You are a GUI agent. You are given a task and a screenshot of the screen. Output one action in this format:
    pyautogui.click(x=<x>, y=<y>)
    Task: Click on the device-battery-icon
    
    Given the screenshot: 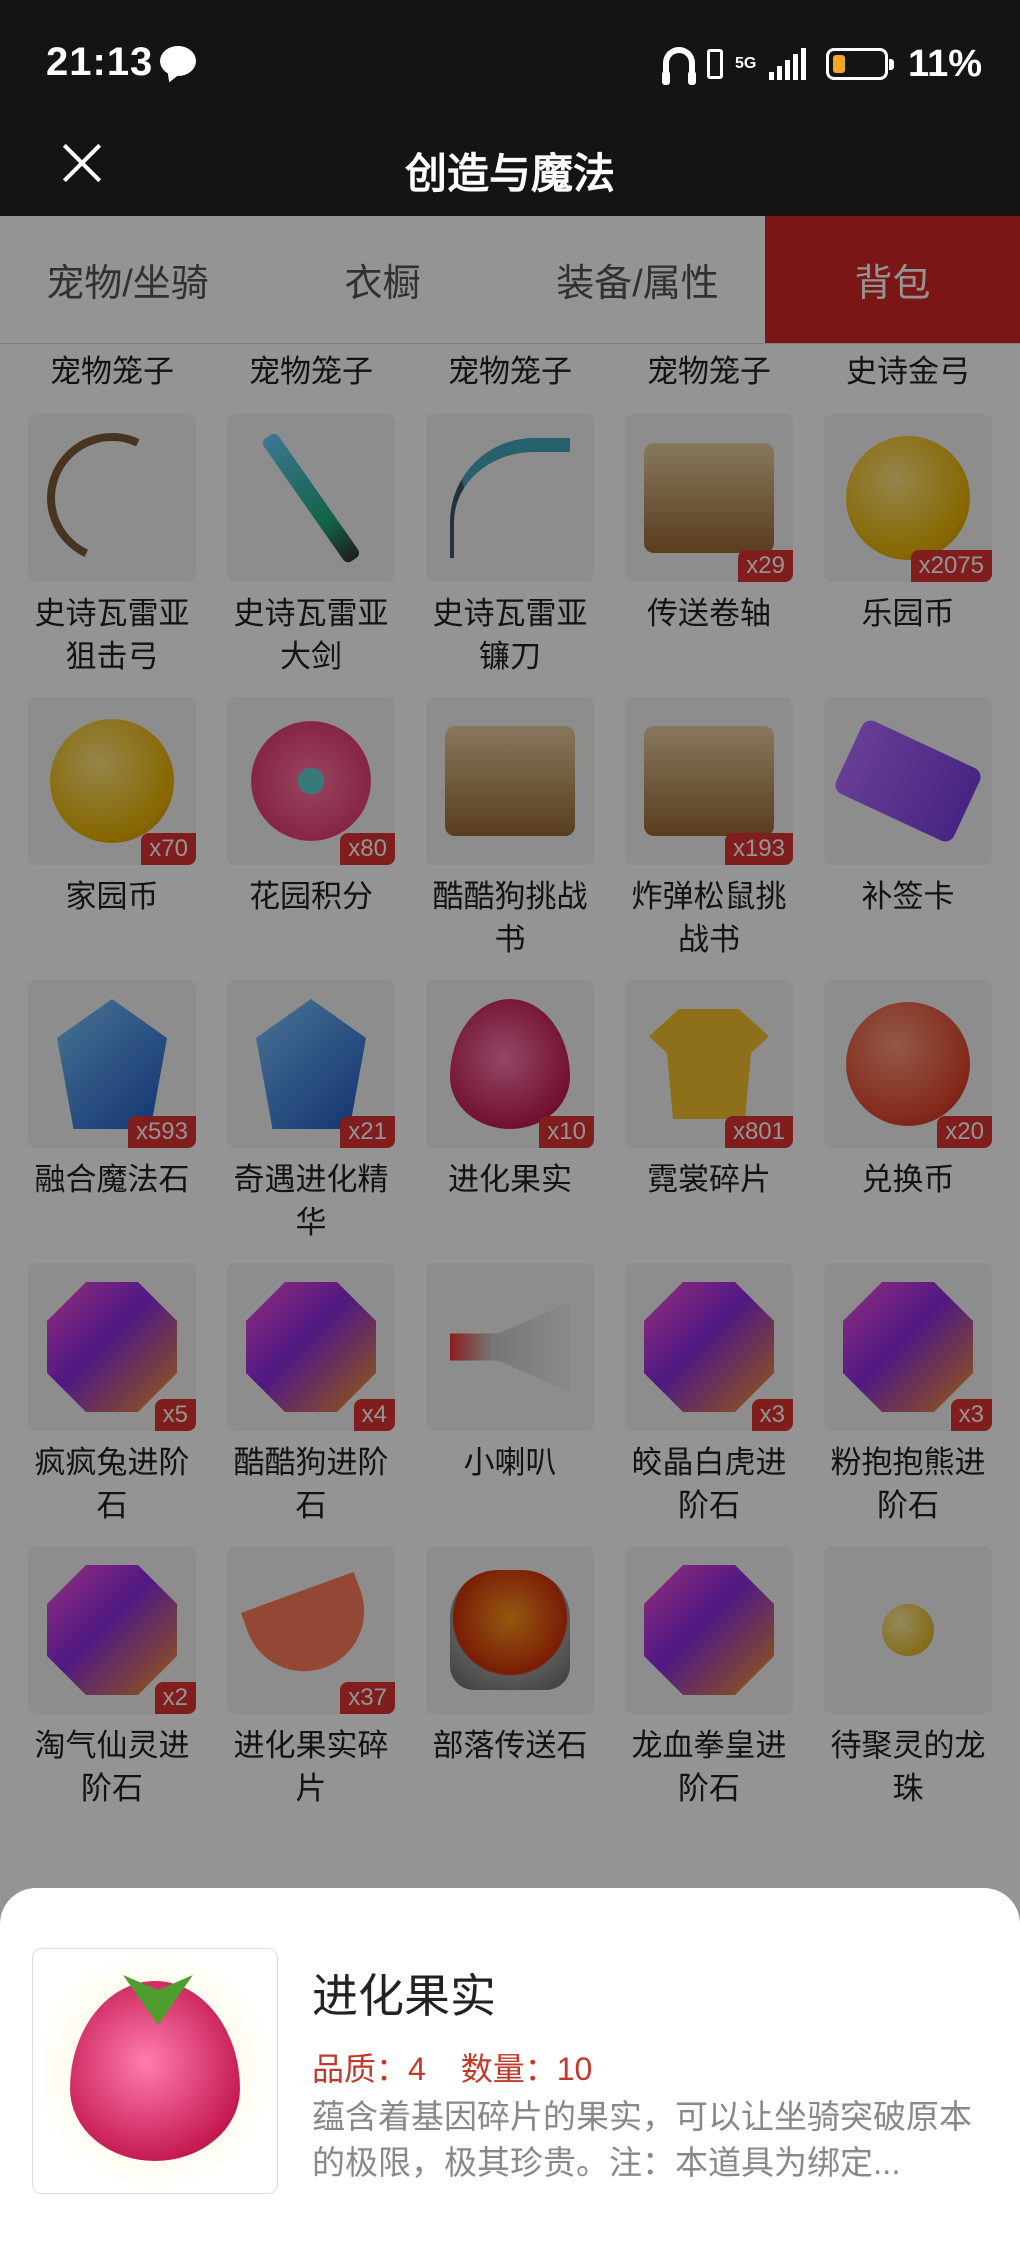 What is the action you would take?
    pyautogui.click(x=715, y=64)
    